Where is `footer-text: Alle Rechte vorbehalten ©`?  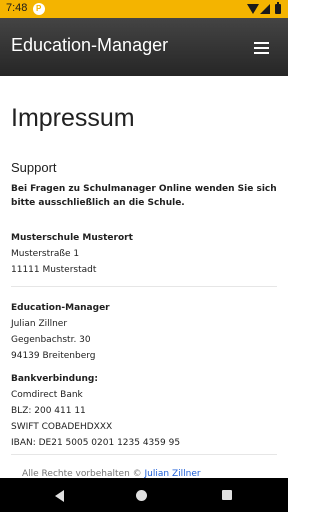
footer-text: Alle Rechte vorbehalten © is located at coordinates (82, 473).